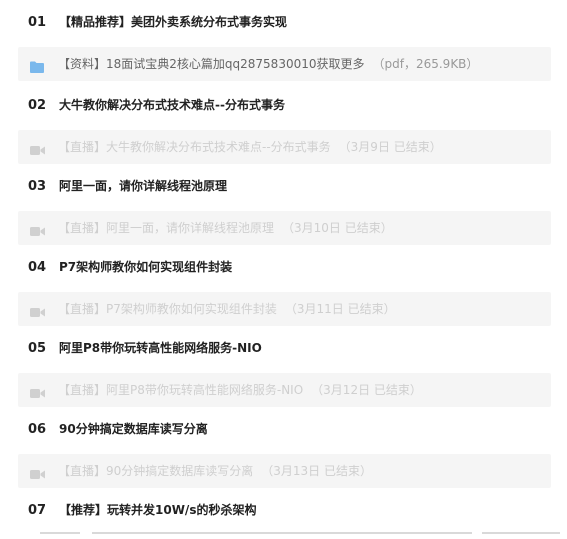 Image resolution: width=567 pixels, height=539 pixels. What do you see at coordinates (300, 532) in the screenshot?
I see `truncated-item-row` at bounding box center [300, 532].